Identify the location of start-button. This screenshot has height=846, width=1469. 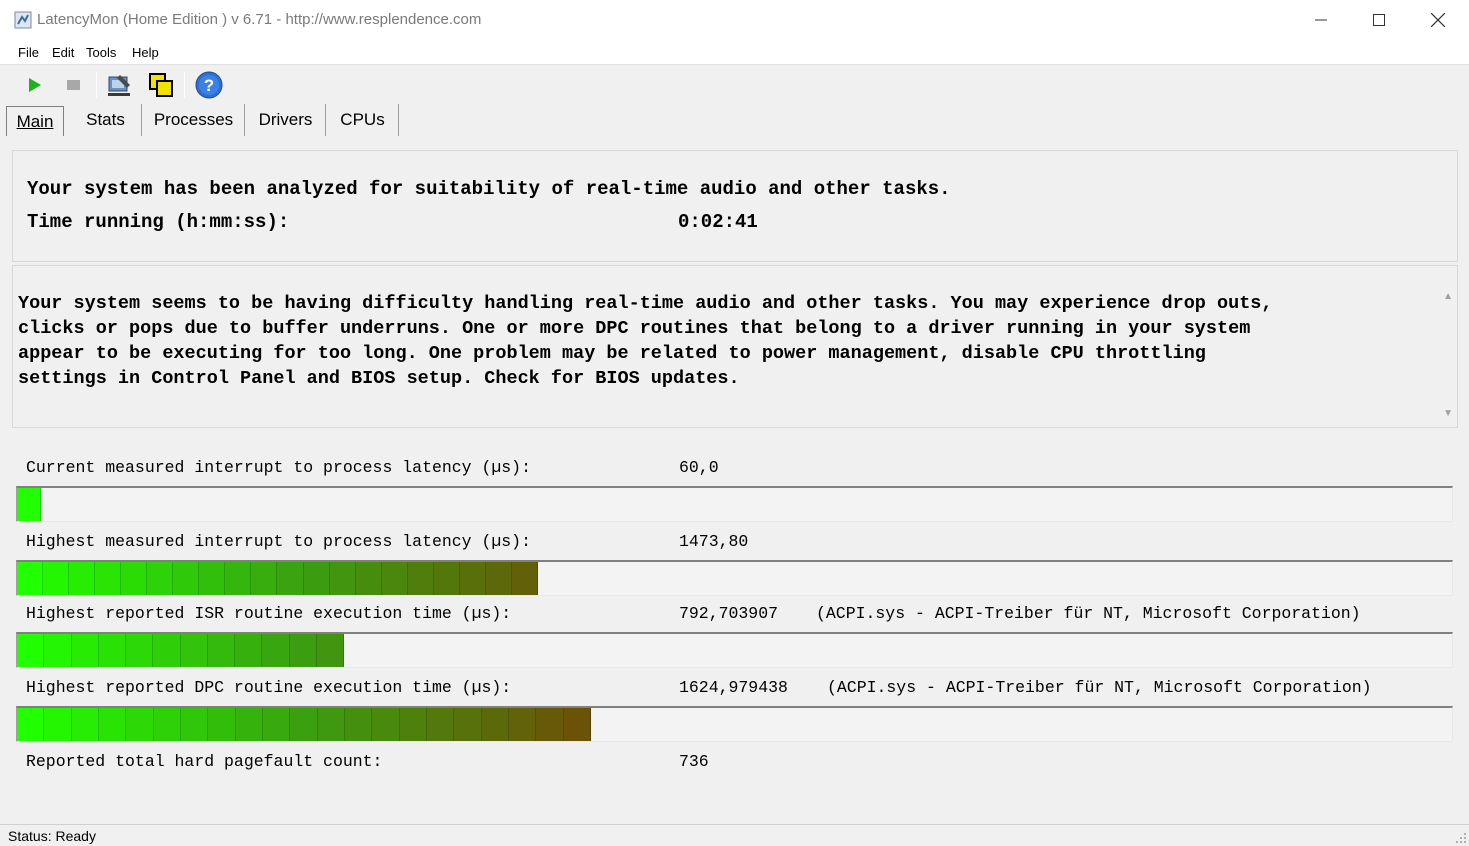
(34, 85).